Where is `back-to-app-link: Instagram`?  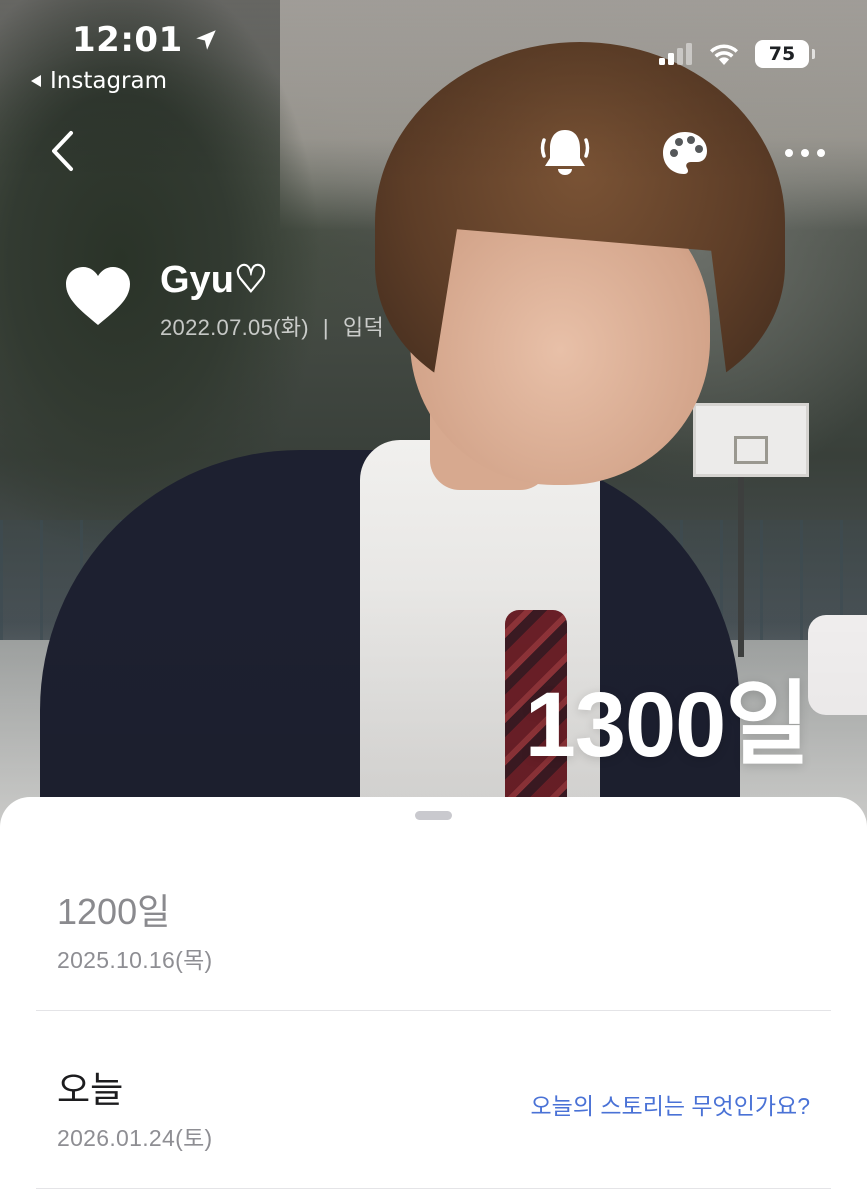
back-to-app-link: Instagram is located at coordinates (98, 81).